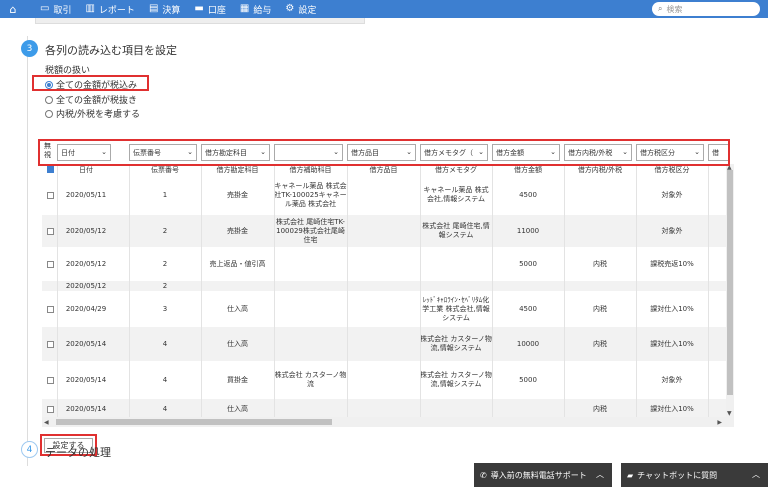  Describe the element at coordinates (730, 282) in the screenshot. I see `vertical-scroll-thumb` at that location.